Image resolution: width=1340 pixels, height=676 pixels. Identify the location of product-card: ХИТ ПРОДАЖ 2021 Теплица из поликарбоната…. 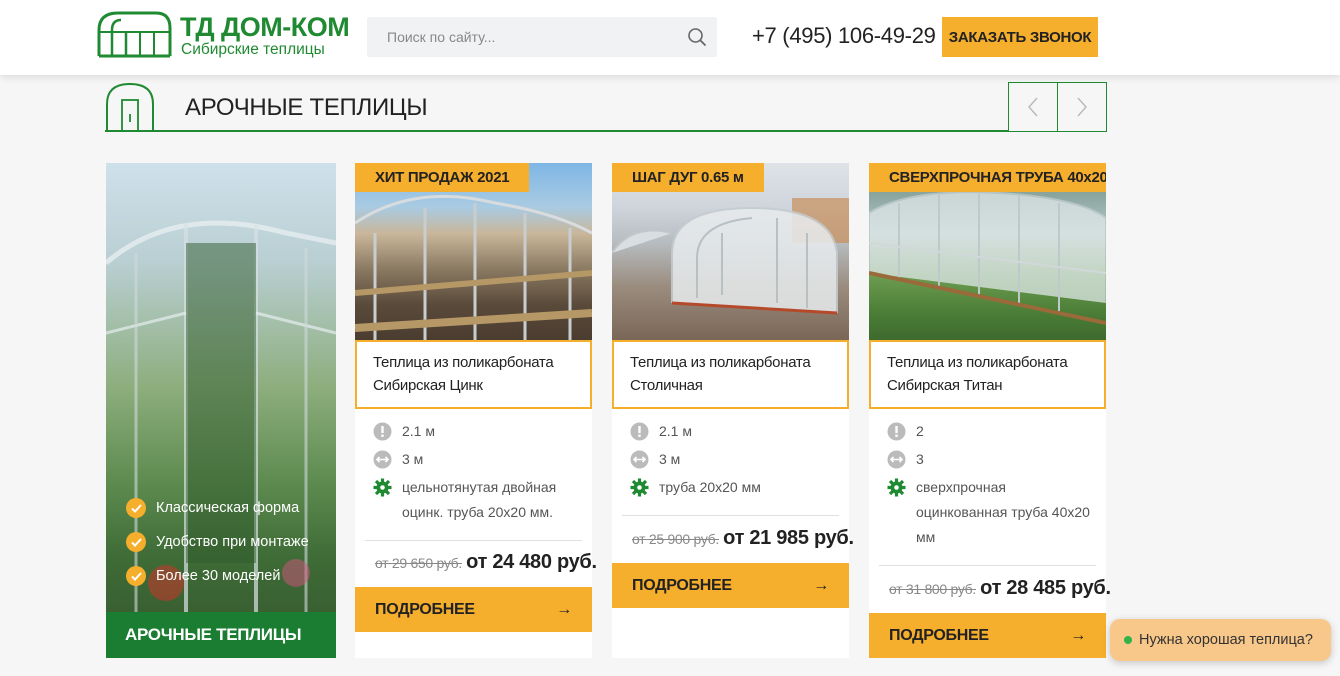
(476, 410).